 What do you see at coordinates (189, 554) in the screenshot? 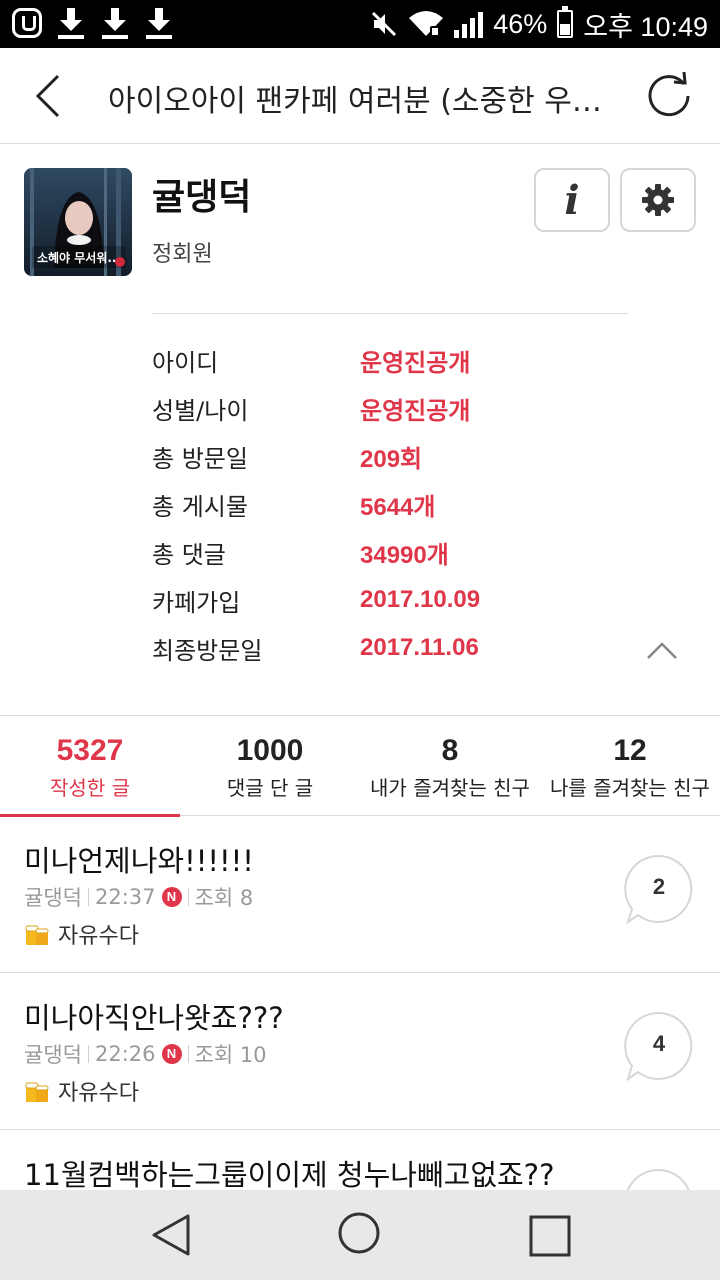
I see `info-label: 총 댓글` at bounding box center [189, 554].